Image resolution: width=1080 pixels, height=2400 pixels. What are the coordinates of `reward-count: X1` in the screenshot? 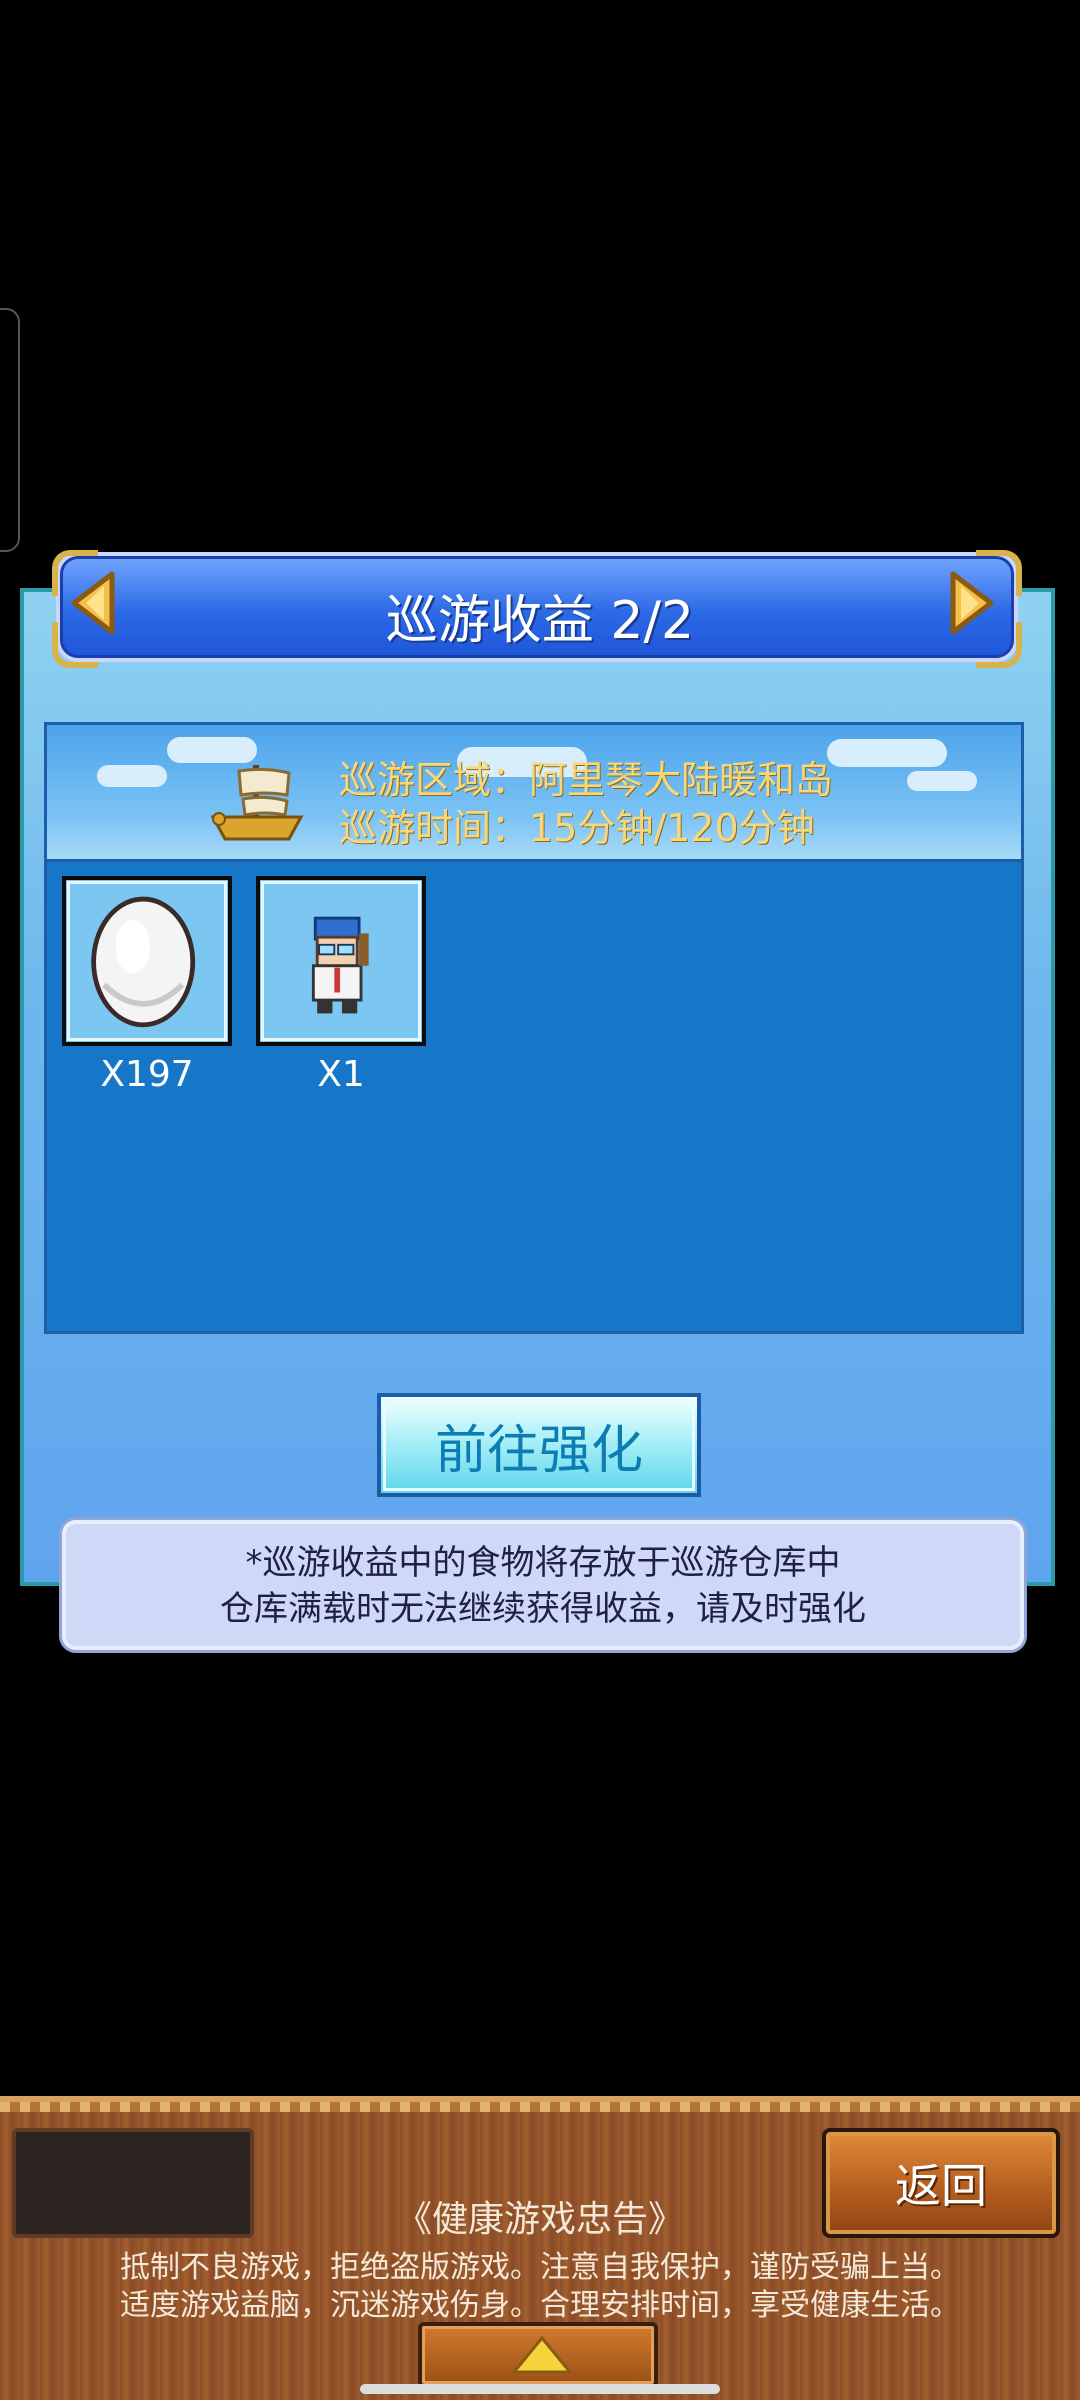 It's located at (341, 1074).